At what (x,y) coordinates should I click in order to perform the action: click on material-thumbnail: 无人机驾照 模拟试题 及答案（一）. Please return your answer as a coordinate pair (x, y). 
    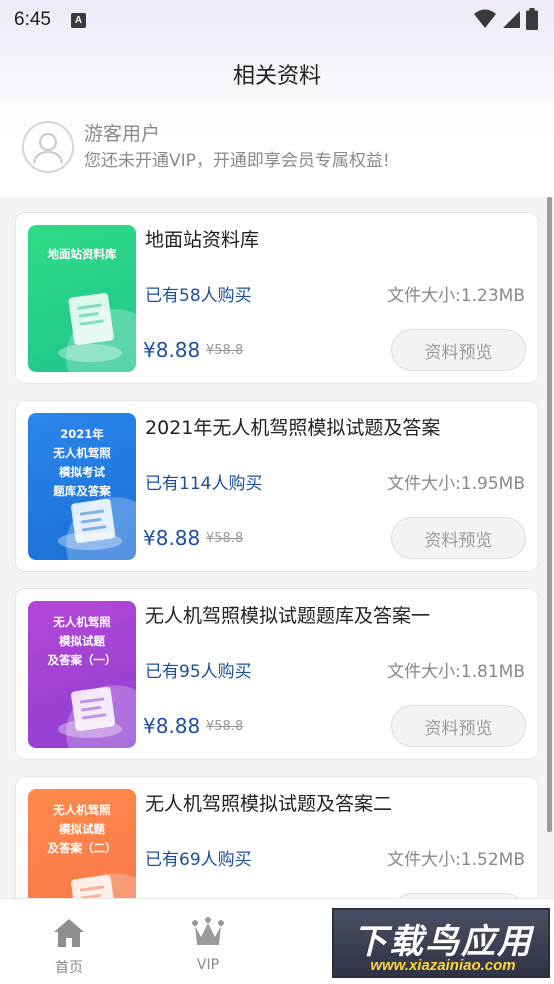
    Looking at the image, I should click on (82, 674).